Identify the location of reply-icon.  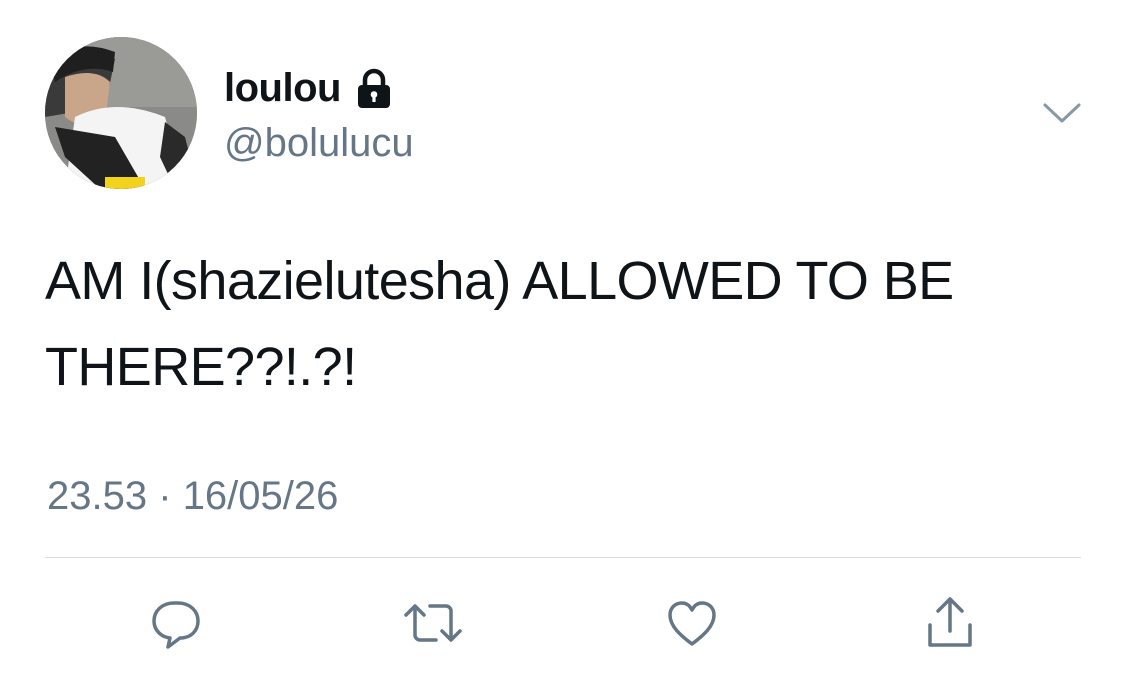
(176, 623).